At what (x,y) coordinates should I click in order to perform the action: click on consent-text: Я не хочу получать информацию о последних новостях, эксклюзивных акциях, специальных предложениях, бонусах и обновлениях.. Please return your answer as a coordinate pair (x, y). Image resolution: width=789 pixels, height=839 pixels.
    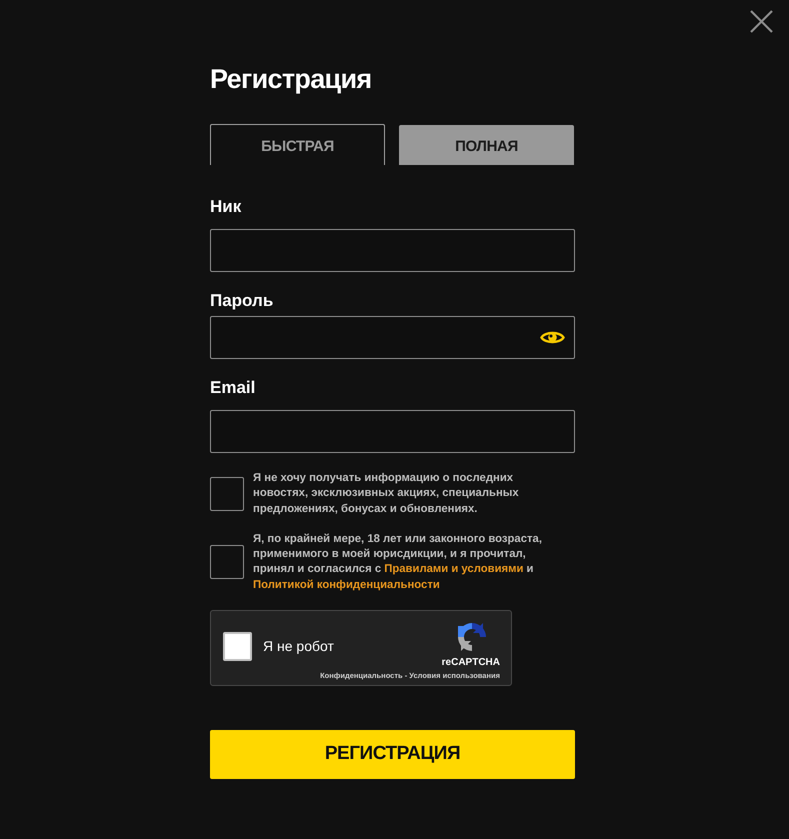
    Looking at the image, I should click on (386, 494).